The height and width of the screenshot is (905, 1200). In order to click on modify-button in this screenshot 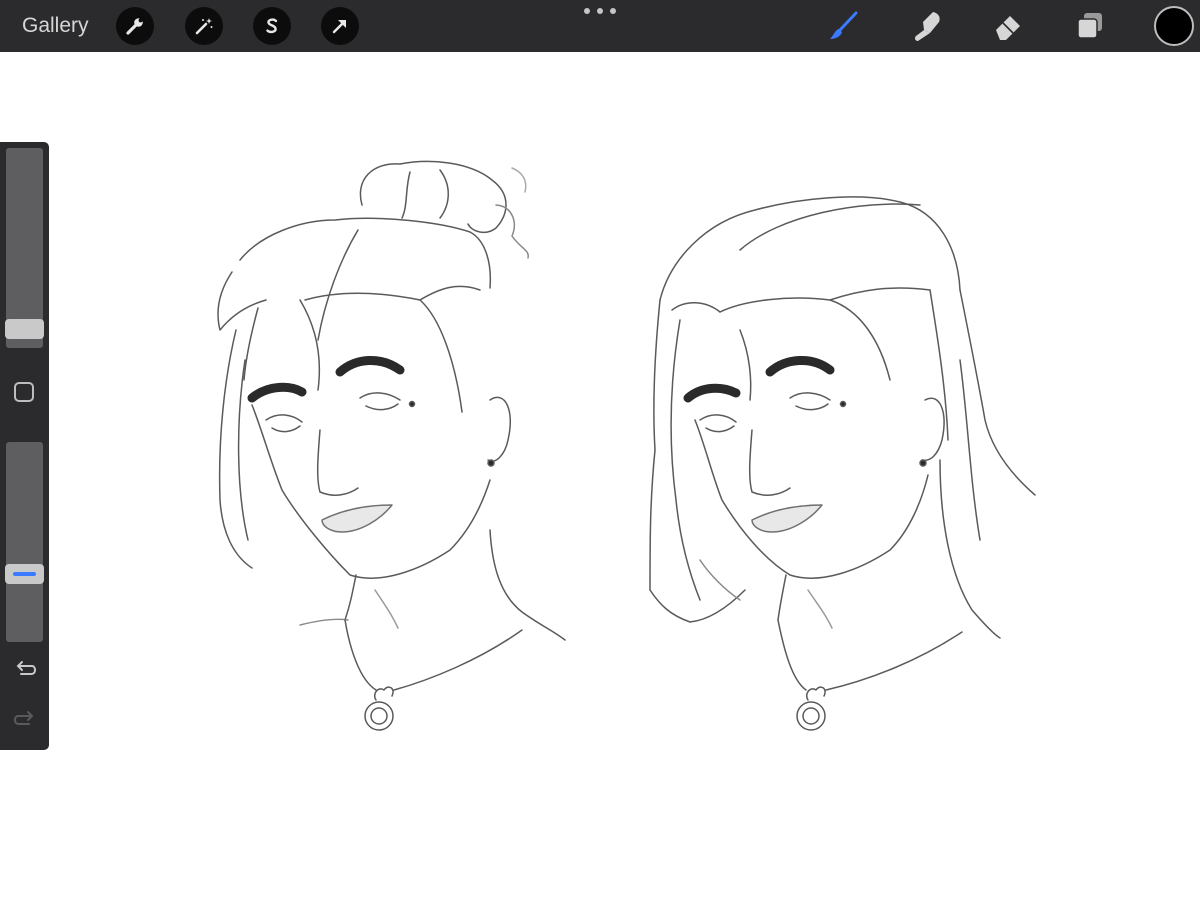, I will do `click(24, 392)`.